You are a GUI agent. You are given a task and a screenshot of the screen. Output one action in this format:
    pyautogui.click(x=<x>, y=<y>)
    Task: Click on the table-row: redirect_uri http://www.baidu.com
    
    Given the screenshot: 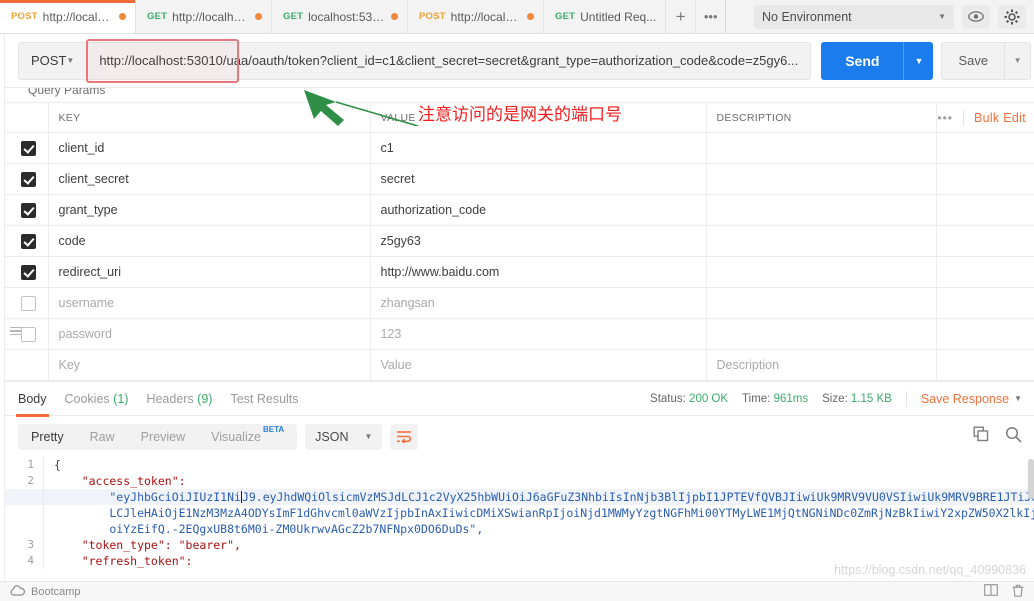 What is the action you would take?
    pyautogui.click(x=517, y=272)
    